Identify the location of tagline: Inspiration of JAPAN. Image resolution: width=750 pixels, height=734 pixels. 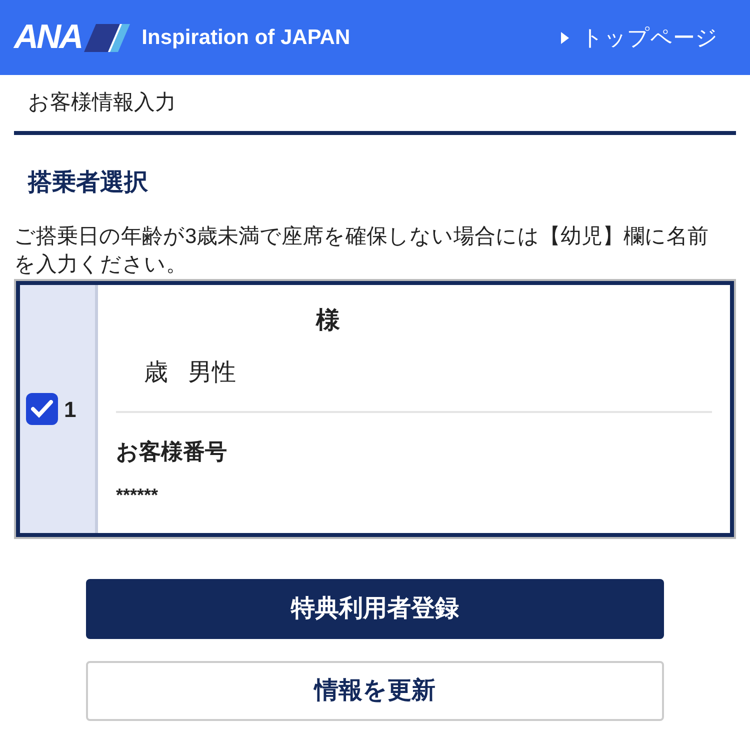
(246, 37).